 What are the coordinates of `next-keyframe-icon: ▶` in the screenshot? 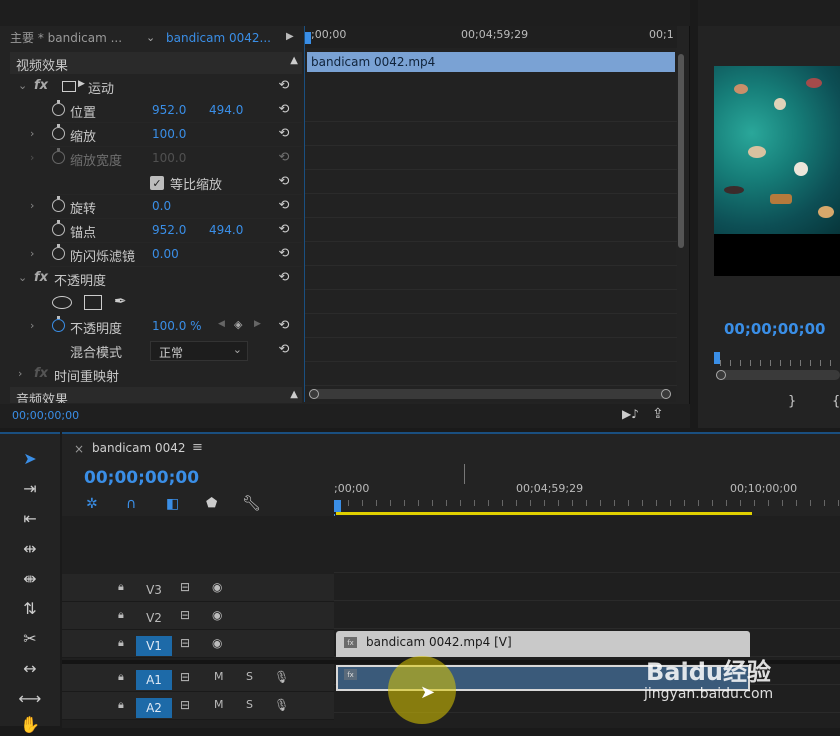 It's located at (257, 324).